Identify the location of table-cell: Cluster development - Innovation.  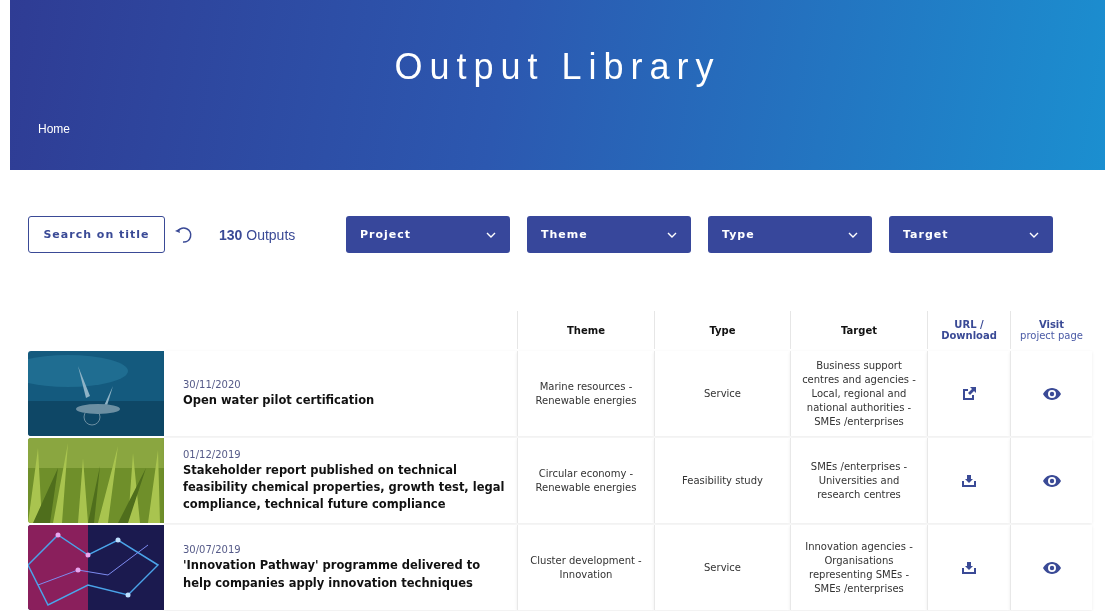
(585, 567).